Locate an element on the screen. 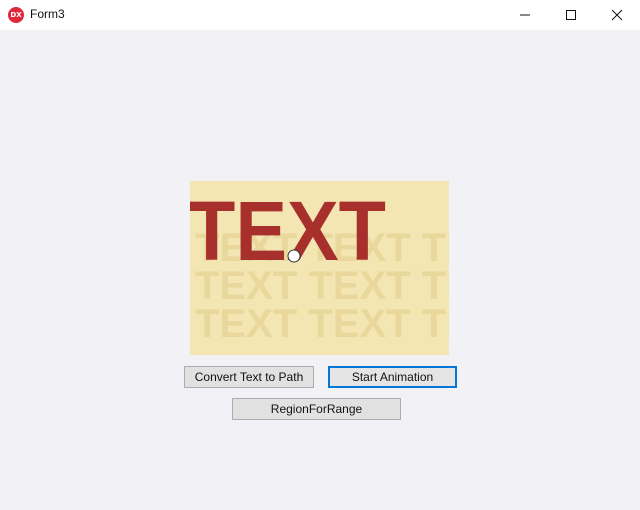  minimize-button is located at coordinates (525, 15).